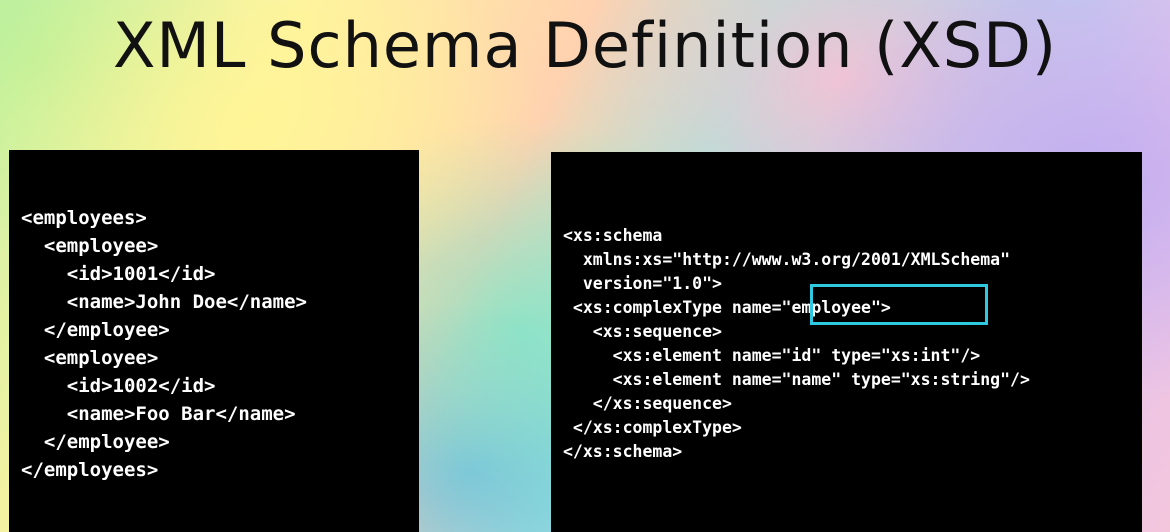 The image size is (1170, 532). I want to click on name-attribute-highlight, so click(899, 304).